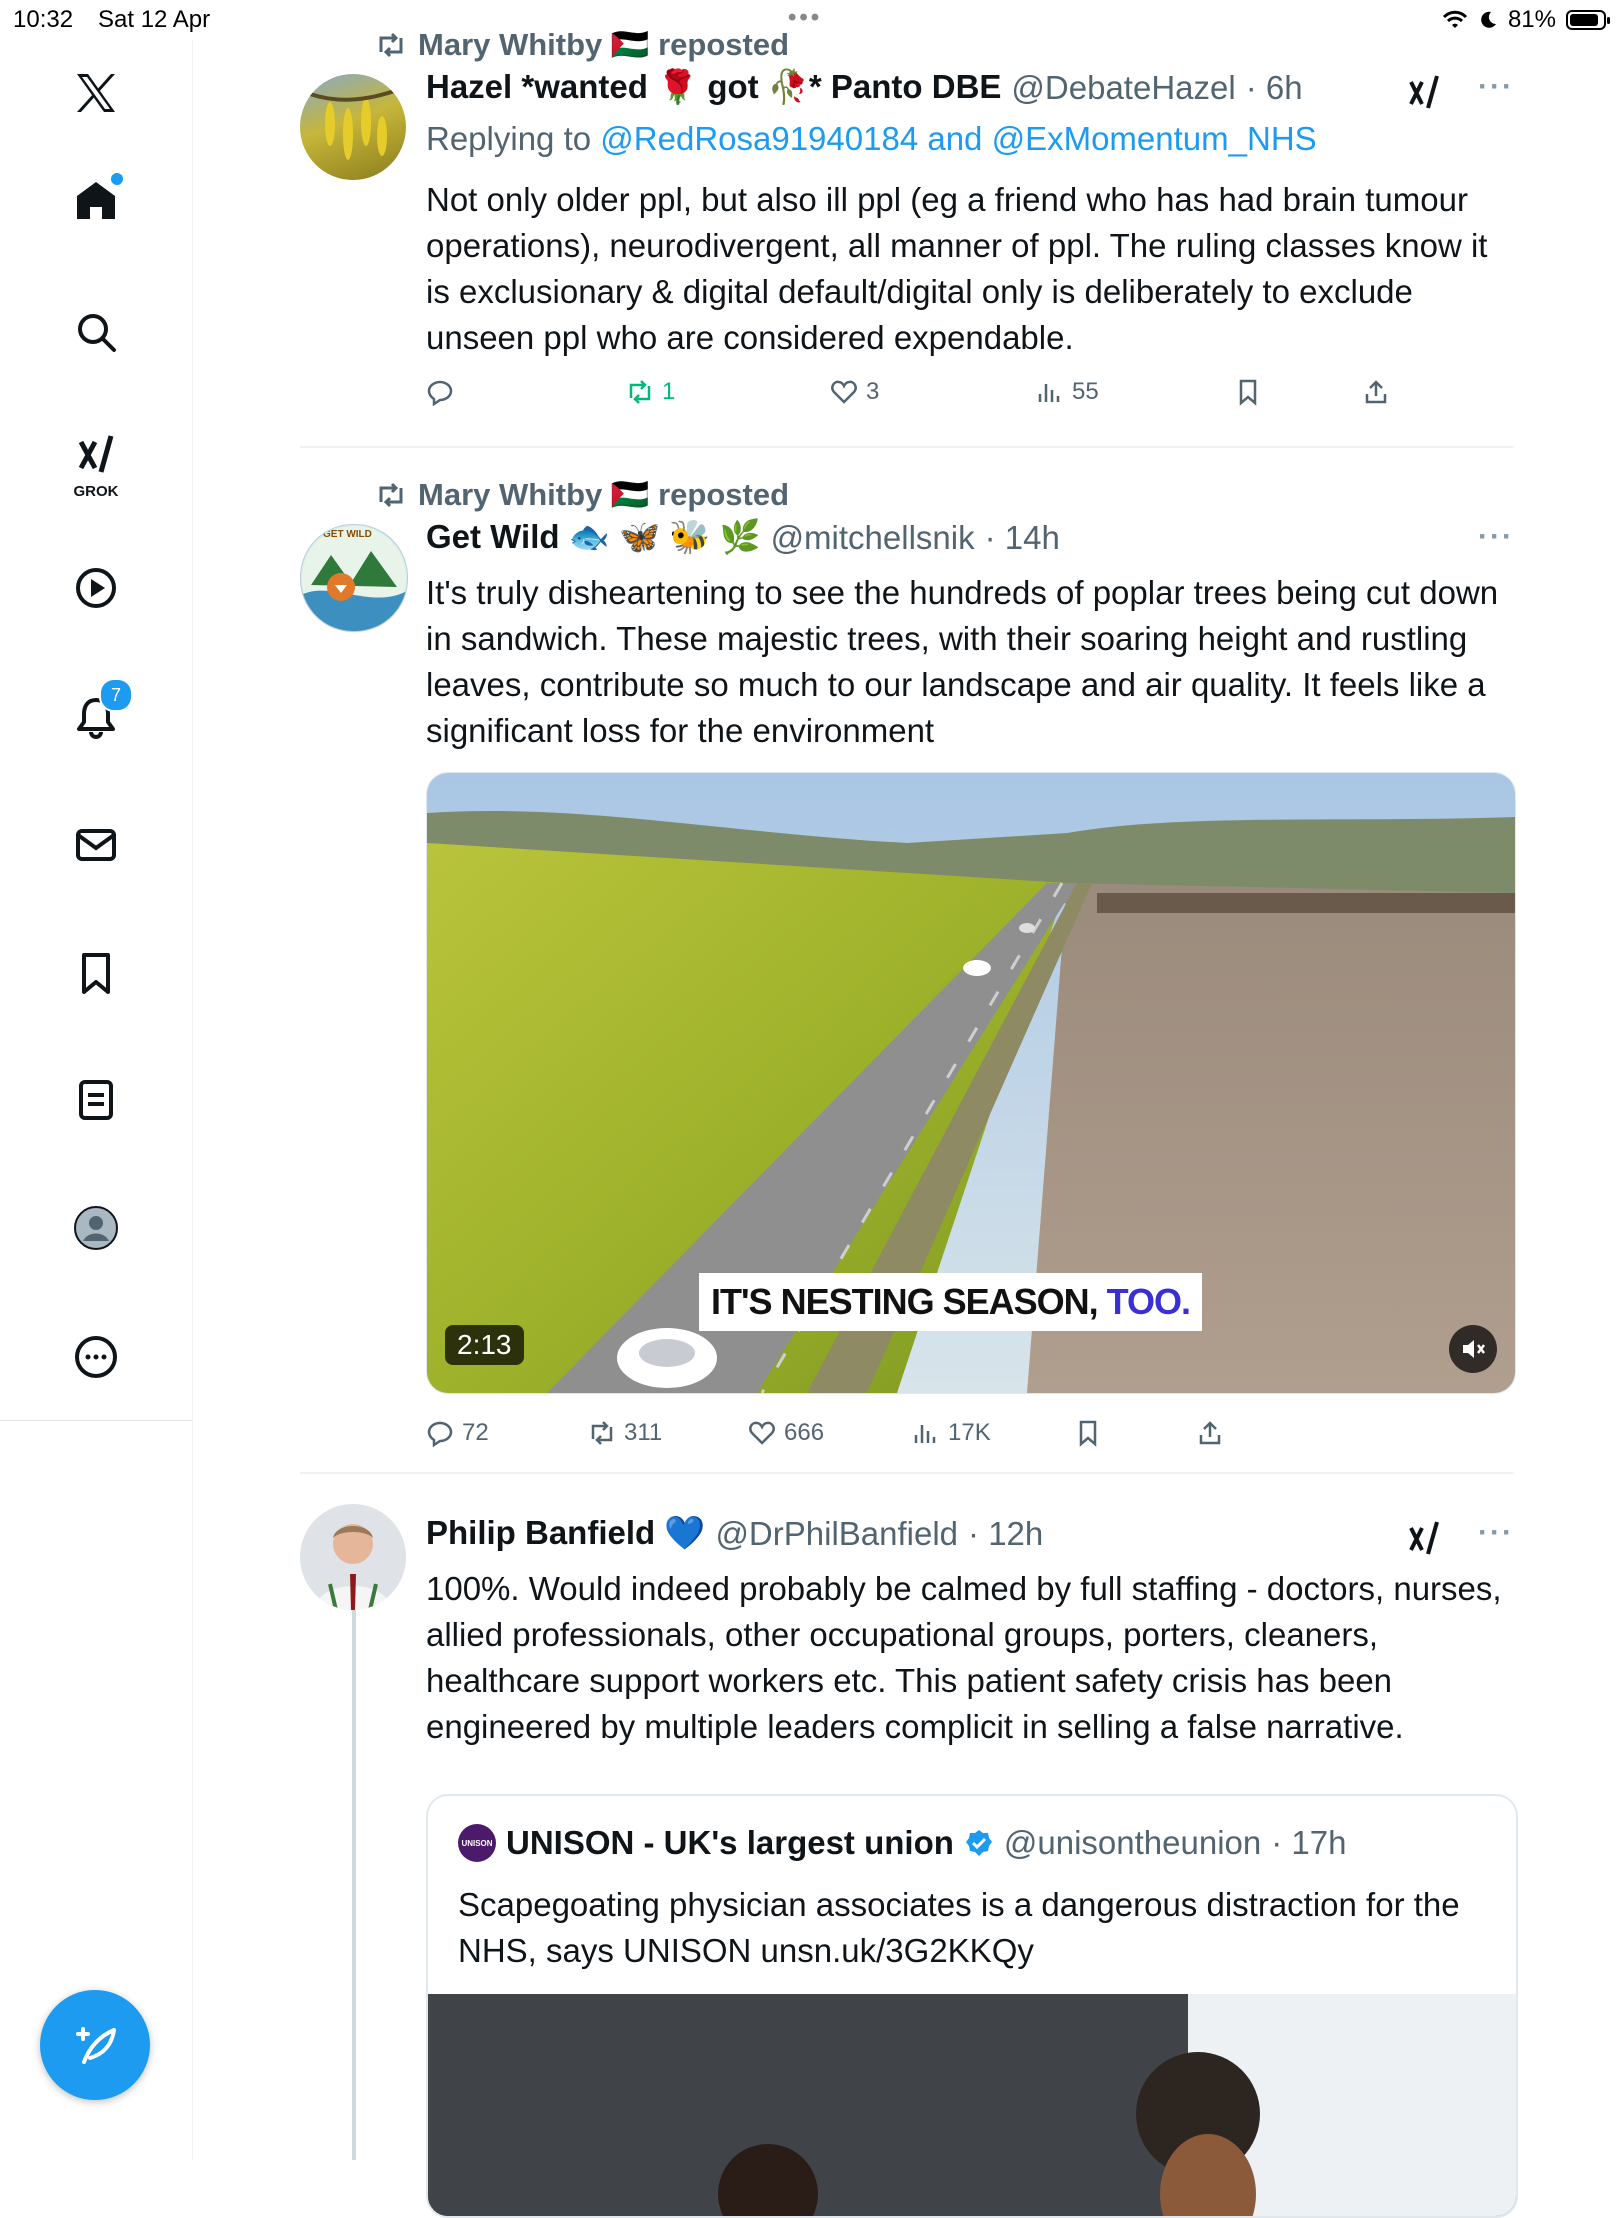  What do you see at coordinates (969, 1432) in the screenshot?
I see `views-count: 17K` at bounding box center [969, 1432].